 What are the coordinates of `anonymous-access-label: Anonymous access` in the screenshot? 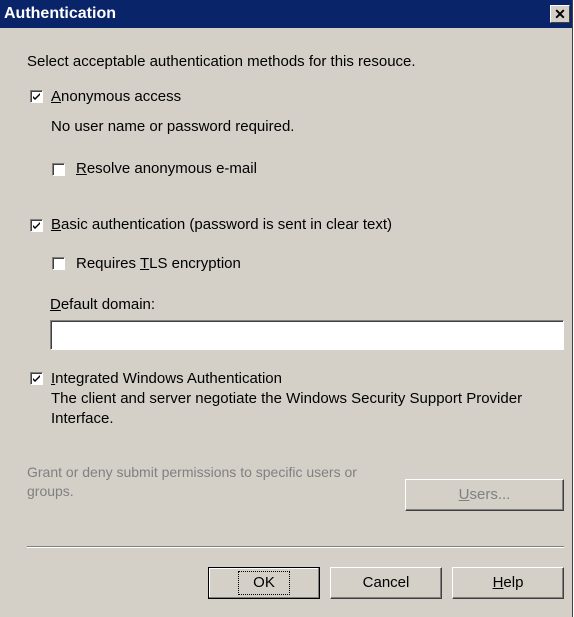 It's located at (116, 96).